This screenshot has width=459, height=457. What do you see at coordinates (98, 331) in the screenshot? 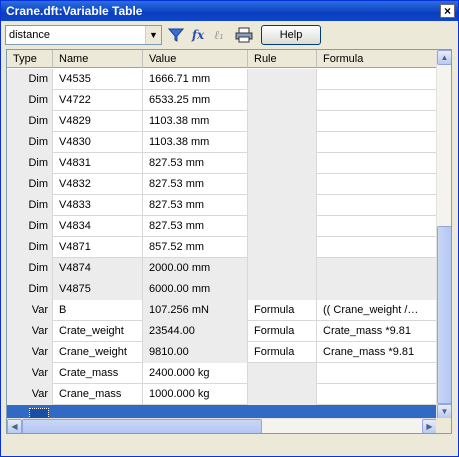
I see `cell-name: Crate_weight` at bounding box center [98, 331].